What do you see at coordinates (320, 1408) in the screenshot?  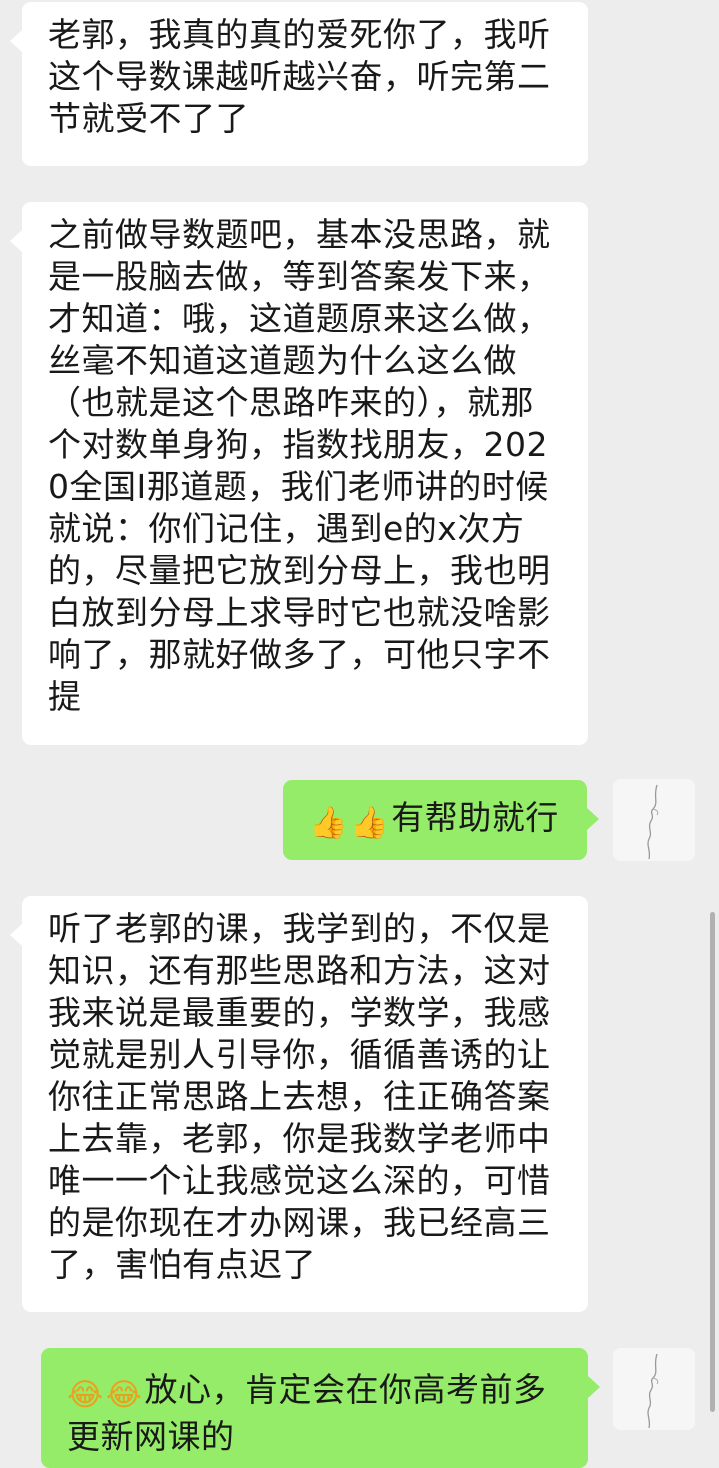 I see `outgoing-message-bubble: 😂😂放心，肯定会在你高考前多更新网课的` at bounding box center [320, 1408].